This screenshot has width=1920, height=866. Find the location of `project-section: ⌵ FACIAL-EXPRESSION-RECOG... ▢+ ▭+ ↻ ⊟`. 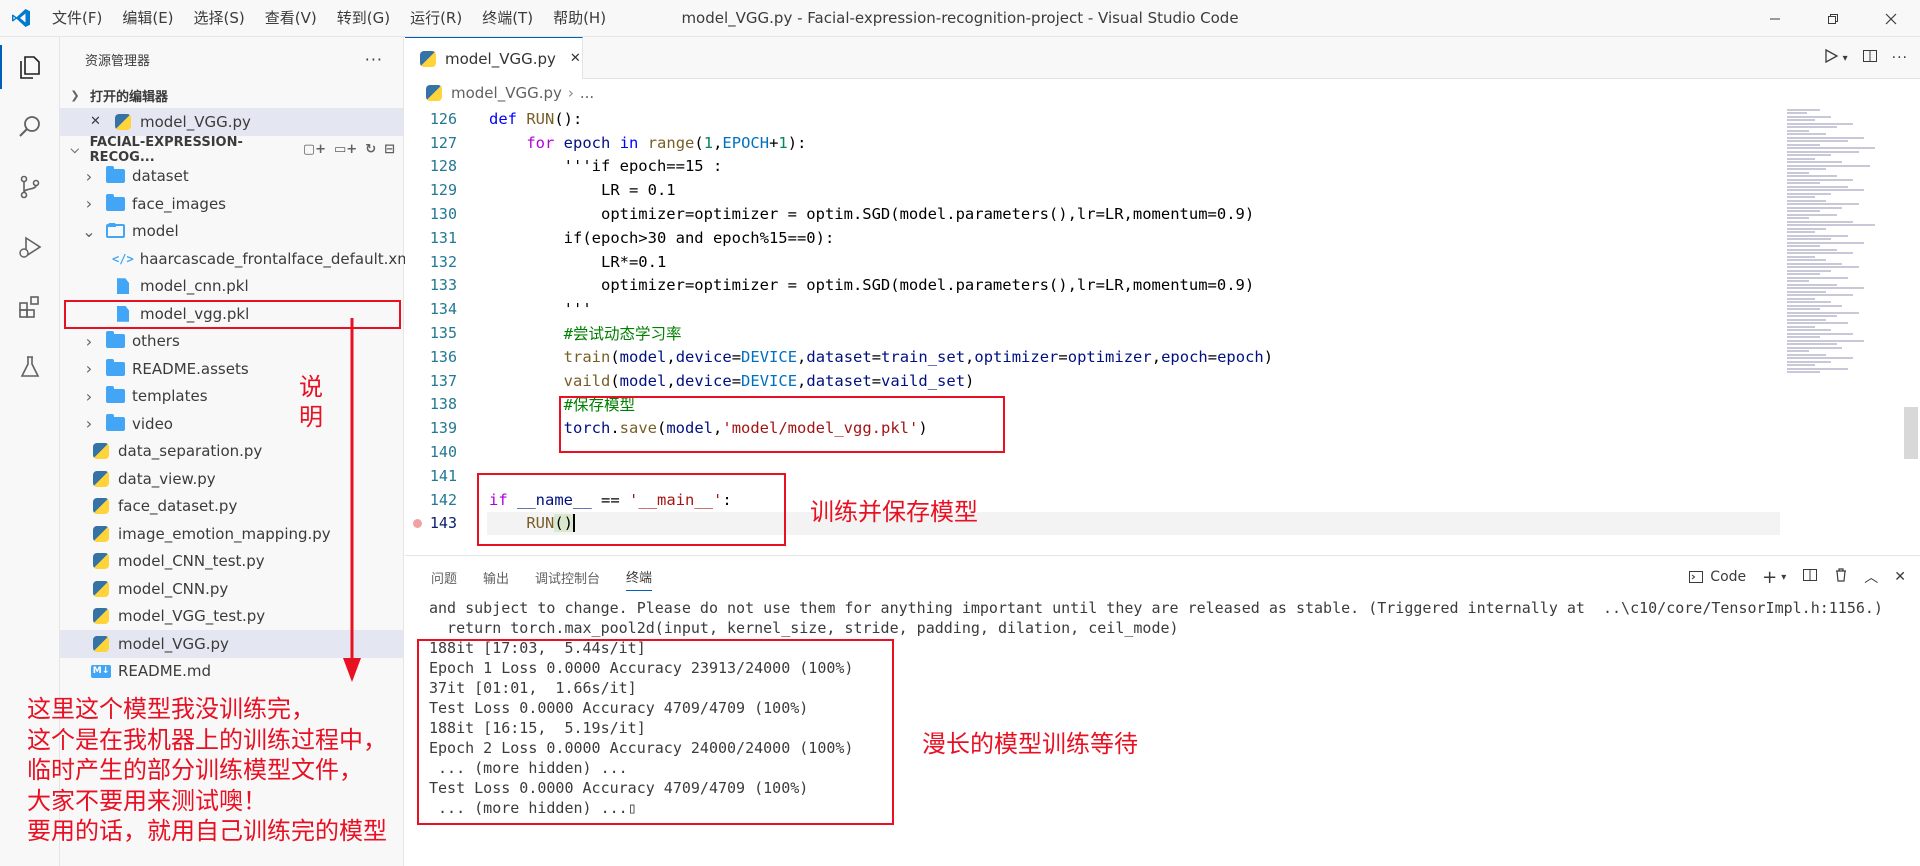

project-section: ⌵ FACIAL-EXPRESSION-RECOG... ▢+ ▭+ ↻ ⊟ is located at coordinates (231, 150).